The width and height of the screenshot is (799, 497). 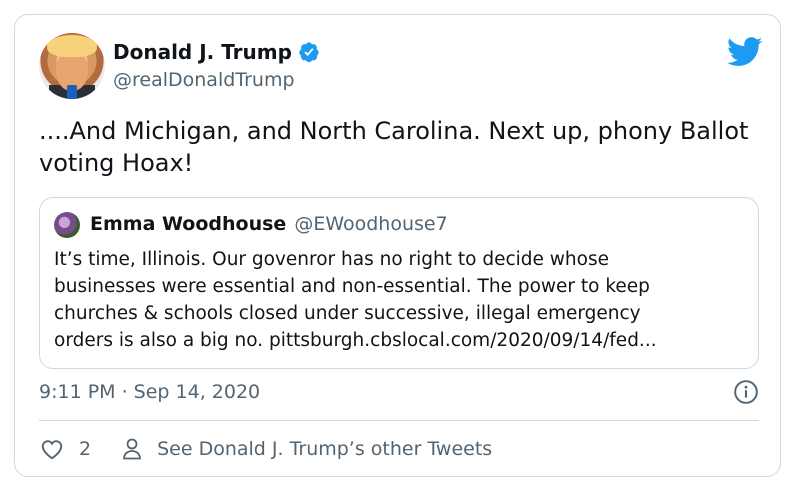 What do you see at coordinates (746, 392) in the screenshot?
I see `info-icon` at bounding box center [746, 392].